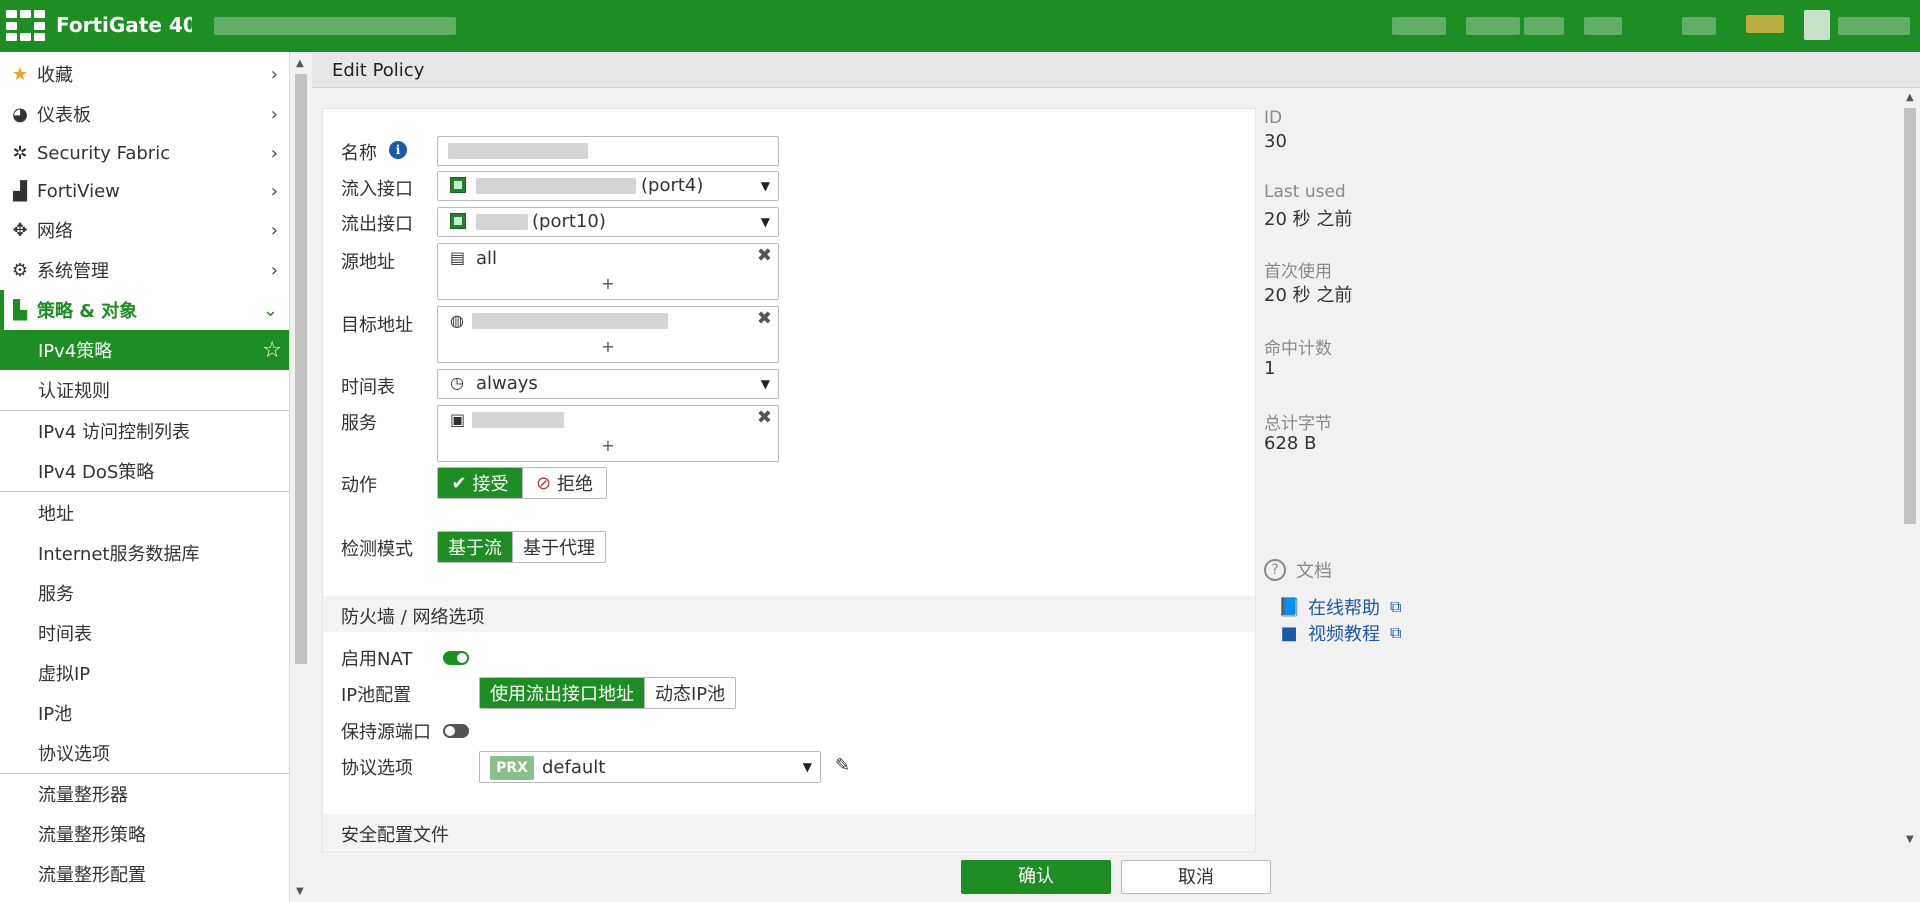  I want to click on edit-pencil-icon: ✎, so click(842, 765).